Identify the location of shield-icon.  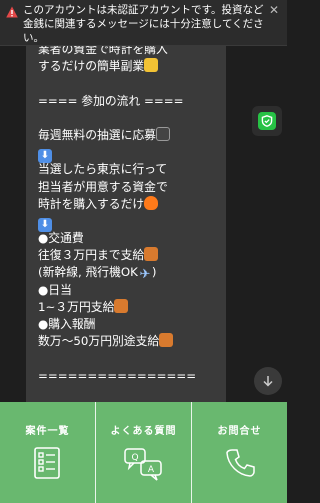
(267, 121).